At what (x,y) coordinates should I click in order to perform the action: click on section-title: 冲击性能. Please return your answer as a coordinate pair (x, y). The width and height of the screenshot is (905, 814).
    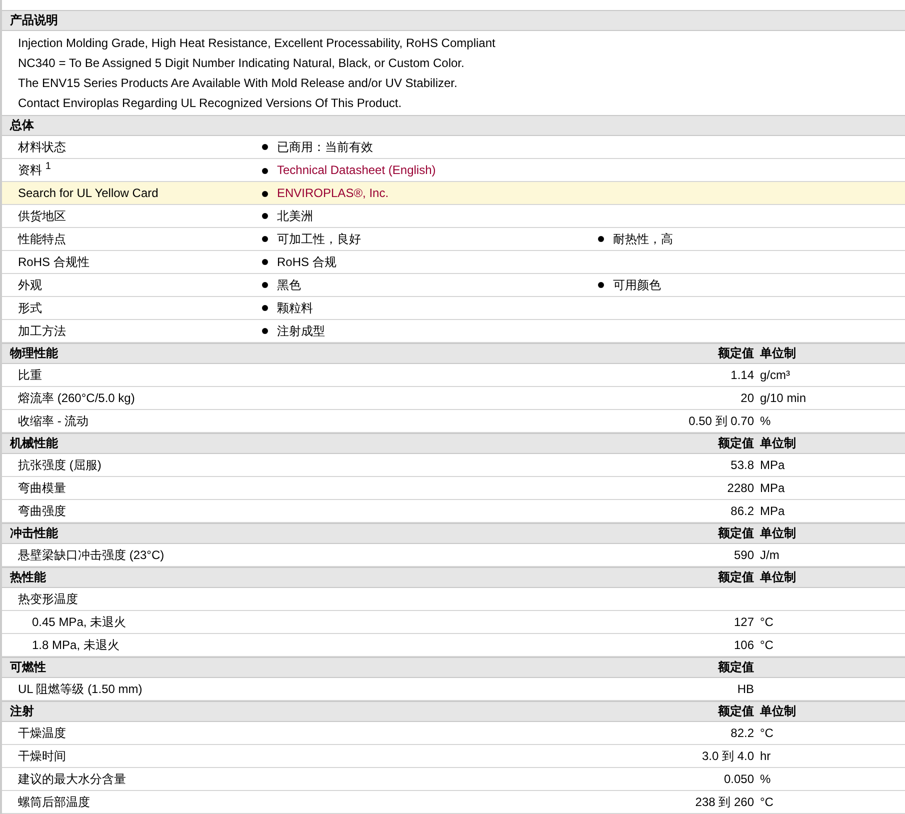
    Looking at the image, I should click on (34, 533).